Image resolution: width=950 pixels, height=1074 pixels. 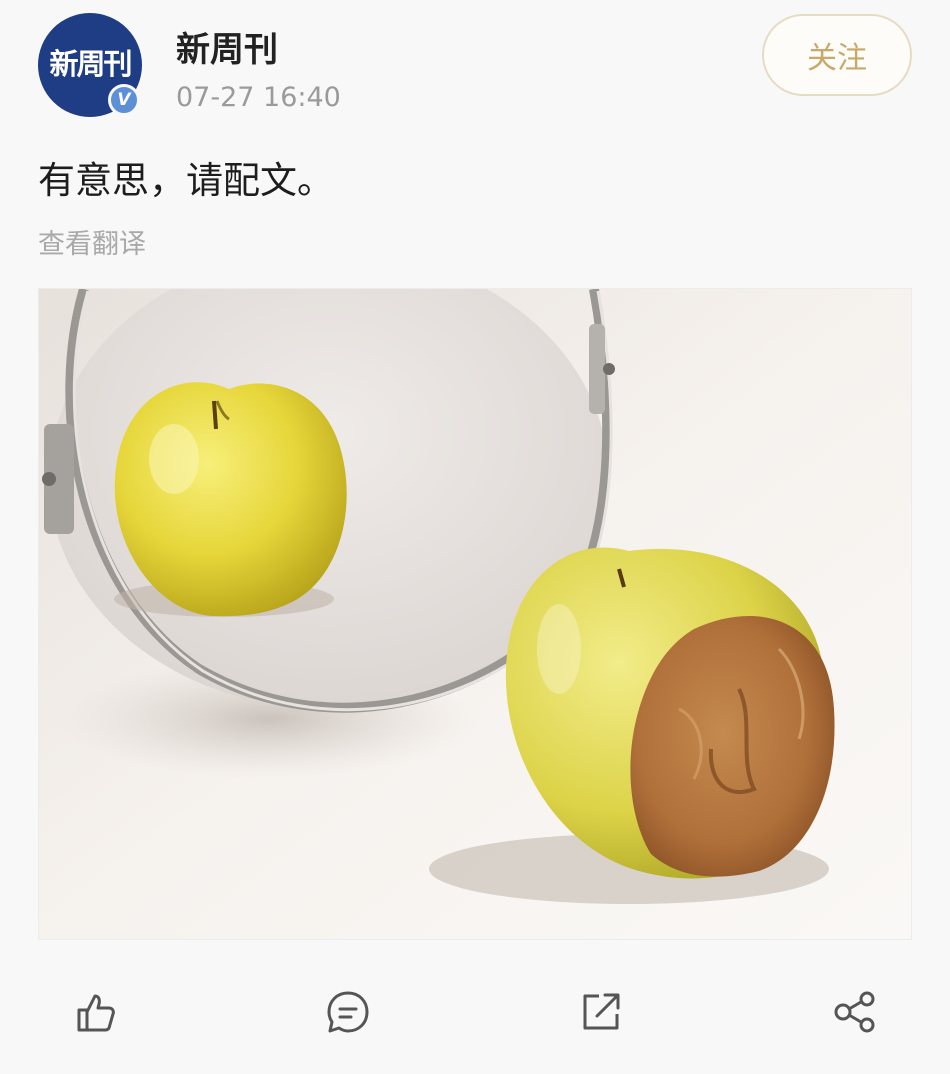 I want to click on share-box-icon, so click(x=601, y=1011).